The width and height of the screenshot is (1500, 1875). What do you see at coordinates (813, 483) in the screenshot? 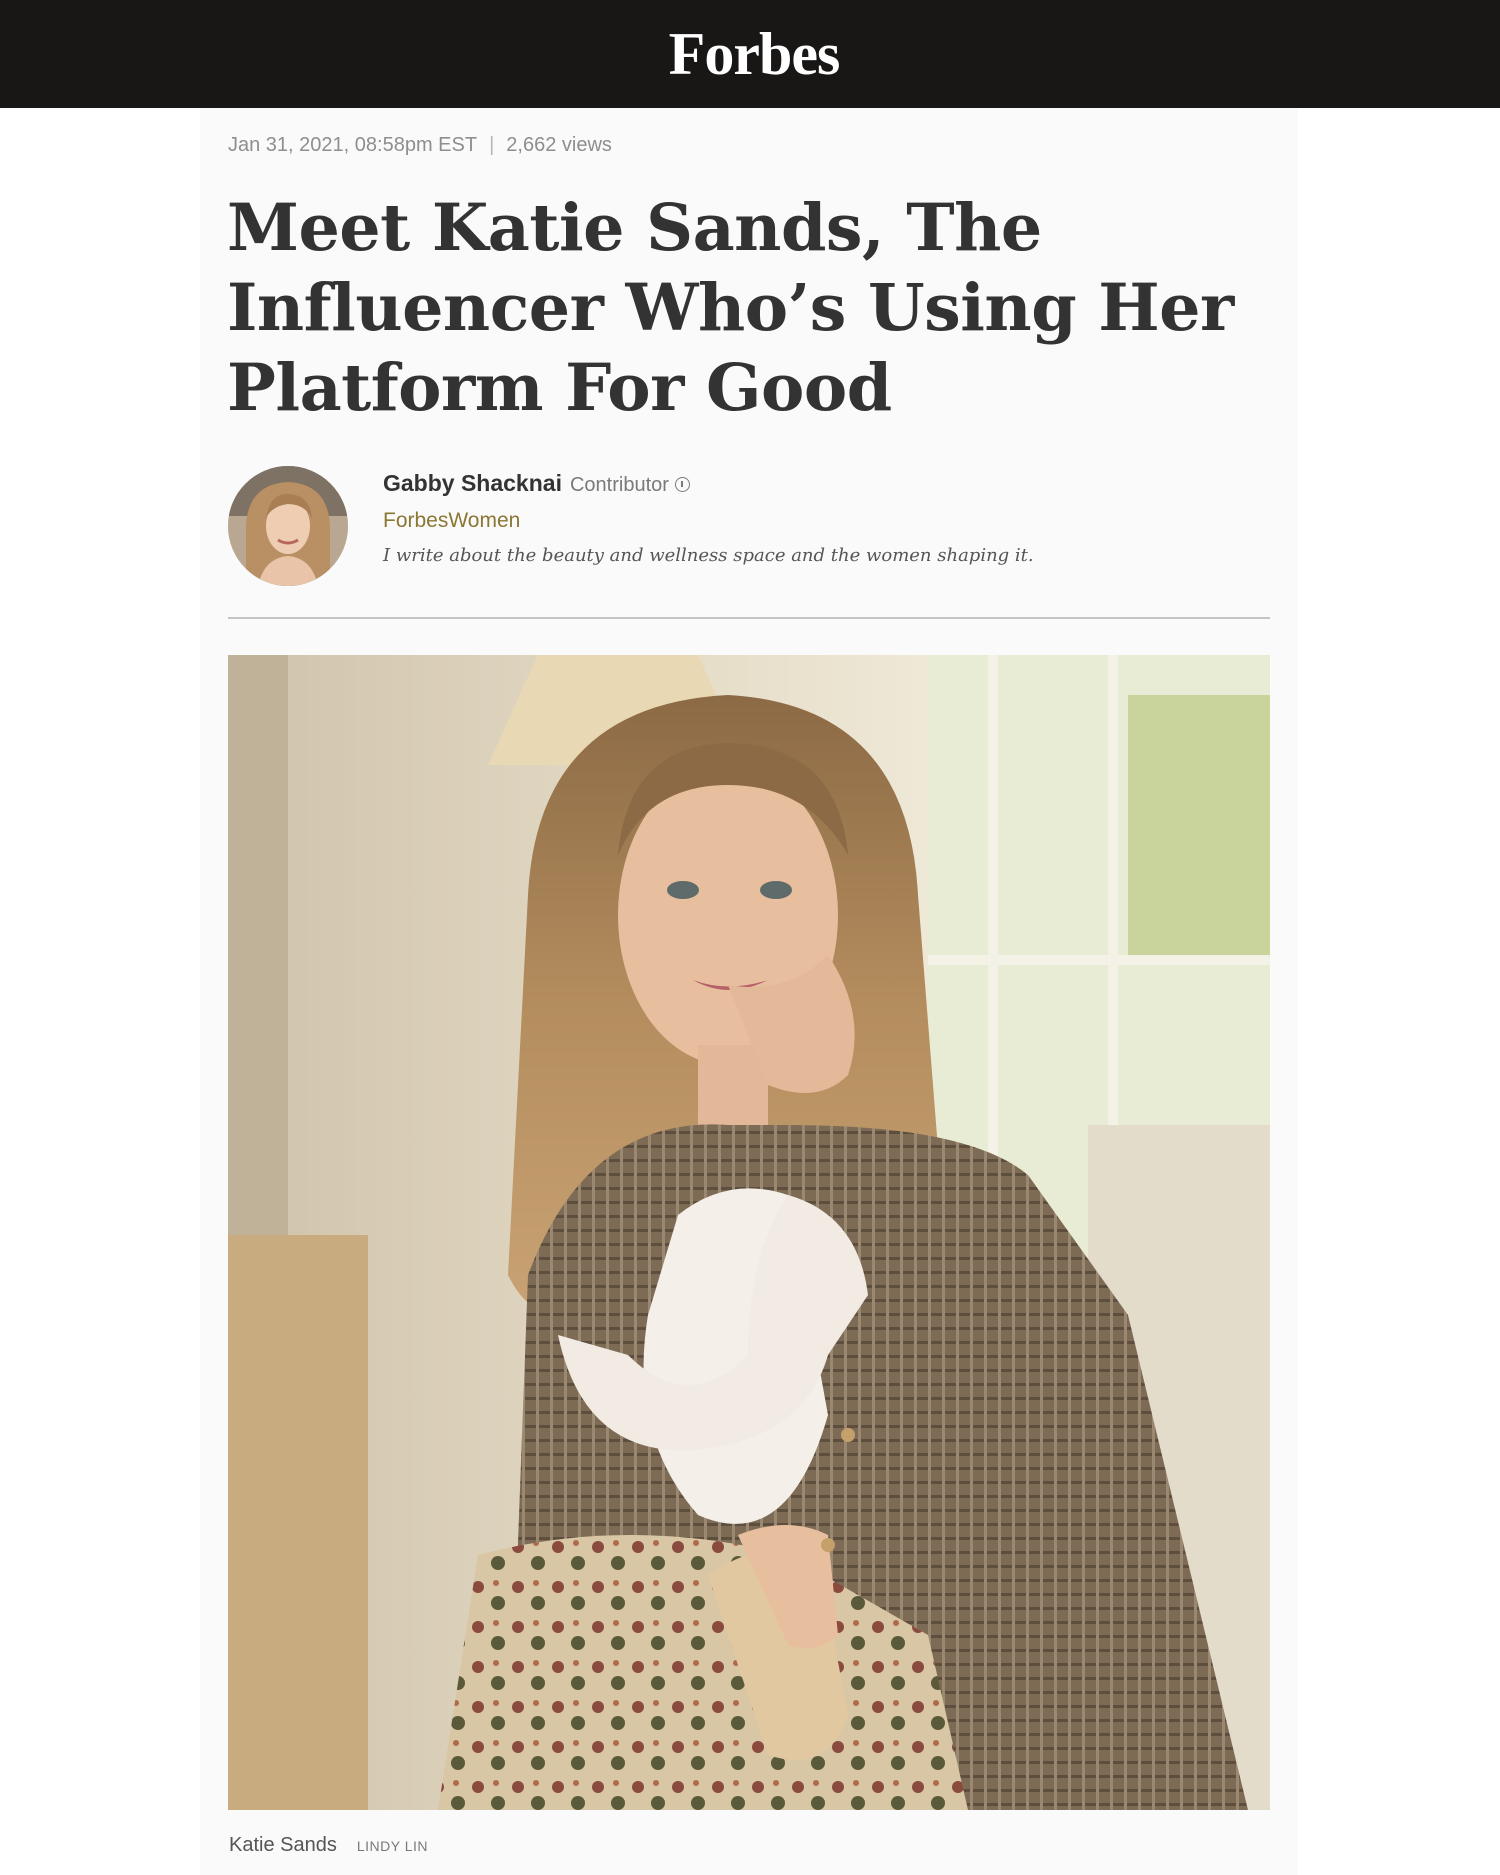
I see `author-line: Gabby Shacknai Contributor` at bounding box center [813, 483].